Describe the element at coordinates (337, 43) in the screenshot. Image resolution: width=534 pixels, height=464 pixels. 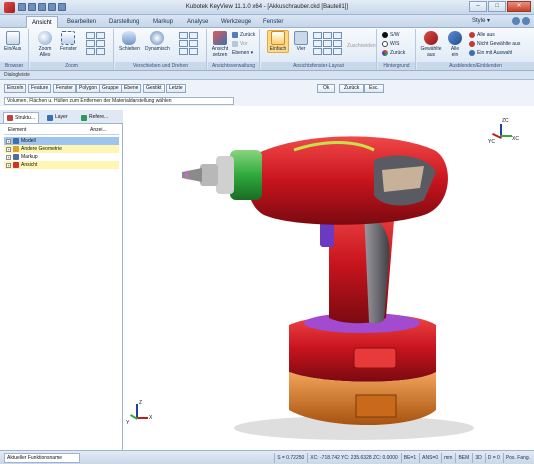
I see `layout-f-icon` at that location.